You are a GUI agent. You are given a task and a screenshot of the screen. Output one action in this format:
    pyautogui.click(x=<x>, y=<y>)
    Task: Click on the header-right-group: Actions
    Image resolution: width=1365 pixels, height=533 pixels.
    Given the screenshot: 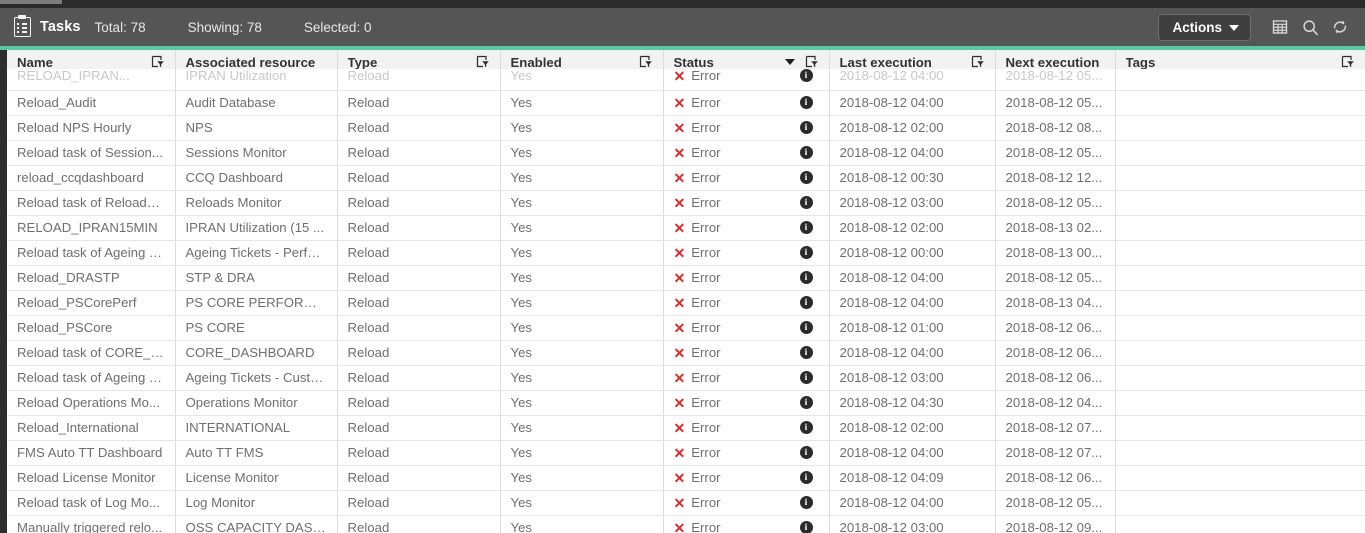 What is the action you would take?
    pyautogui.click(x=1256, y=27)
    